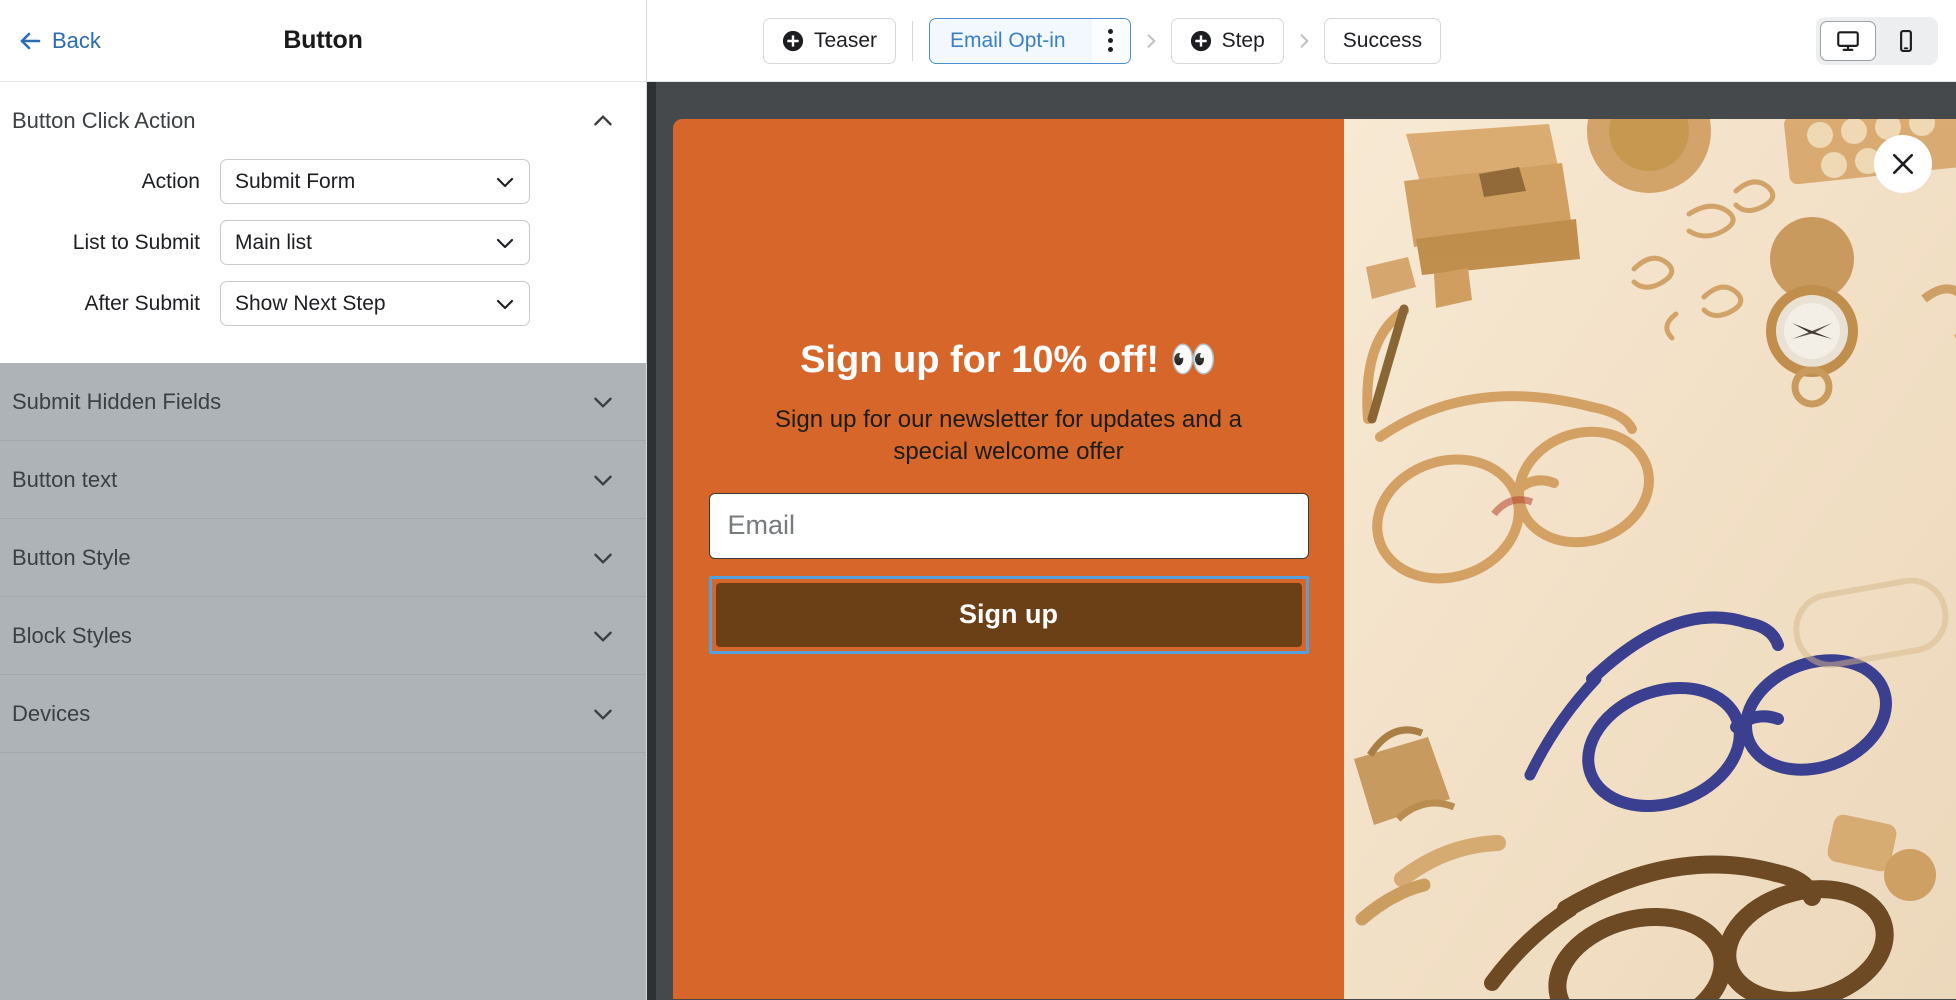 The width and height of the screenshot is (1956, 1000). Describe the element at coordinates (51, 713) in the screenshot. I see `section-label: Devices` at that location.